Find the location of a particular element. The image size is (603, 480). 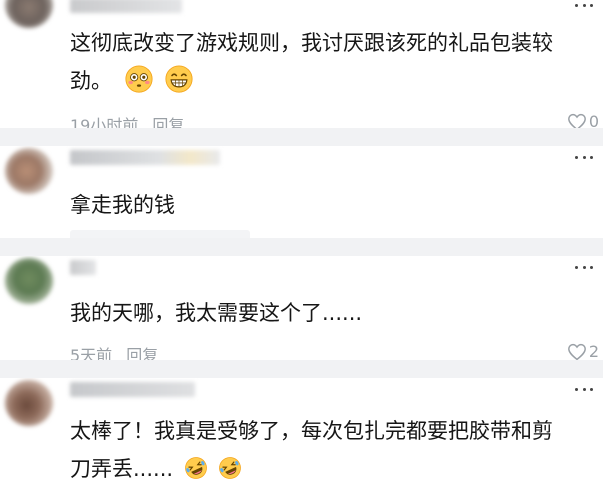

comment-text: 拿走我的钱 is located at coordinates (329, 205).